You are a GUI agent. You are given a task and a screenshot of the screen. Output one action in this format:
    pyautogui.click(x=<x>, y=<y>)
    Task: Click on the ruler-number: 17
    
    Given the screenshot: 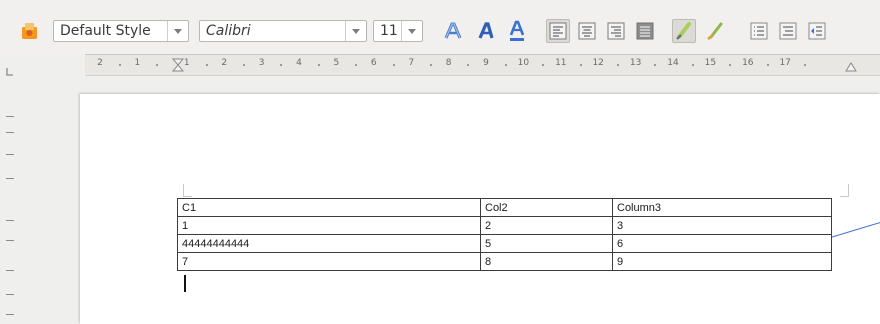 What is the action you would take?
    pyautogui.click(x=785, y=63)
    